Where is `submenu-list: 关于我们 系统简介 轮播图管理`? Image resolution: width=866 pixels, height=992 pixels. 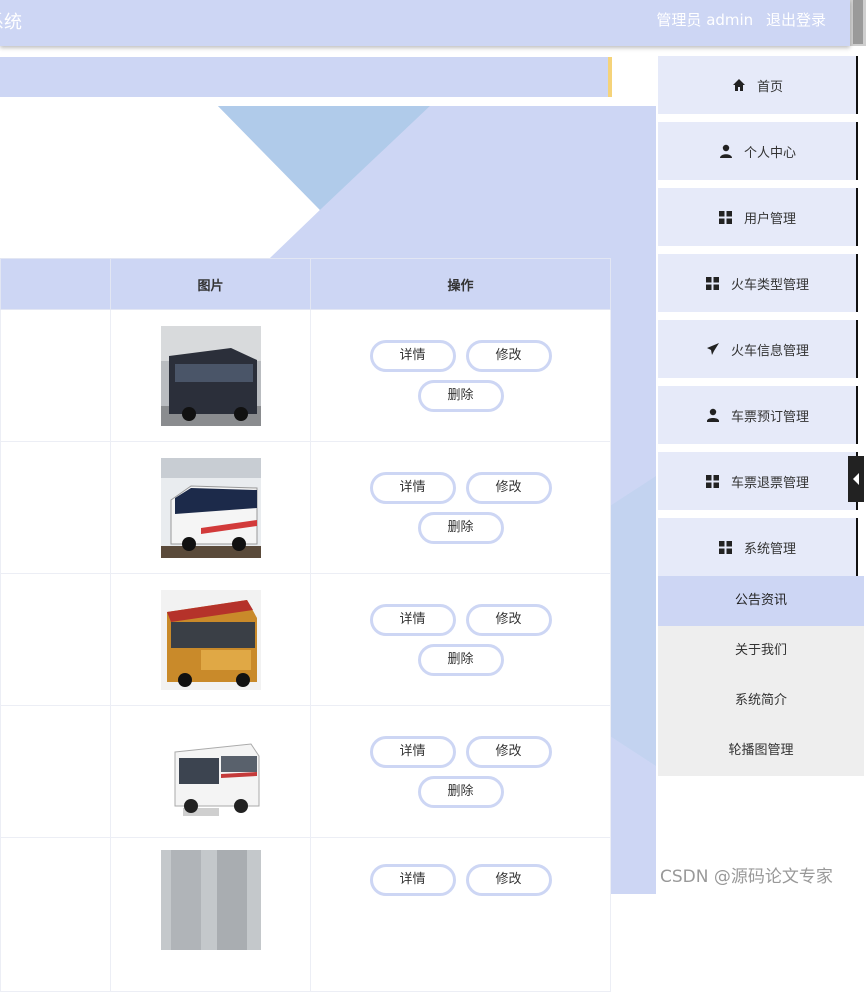 submenu-list: 关于我们 系统简介 轮播图管理 is located at coordinates (761, 701).